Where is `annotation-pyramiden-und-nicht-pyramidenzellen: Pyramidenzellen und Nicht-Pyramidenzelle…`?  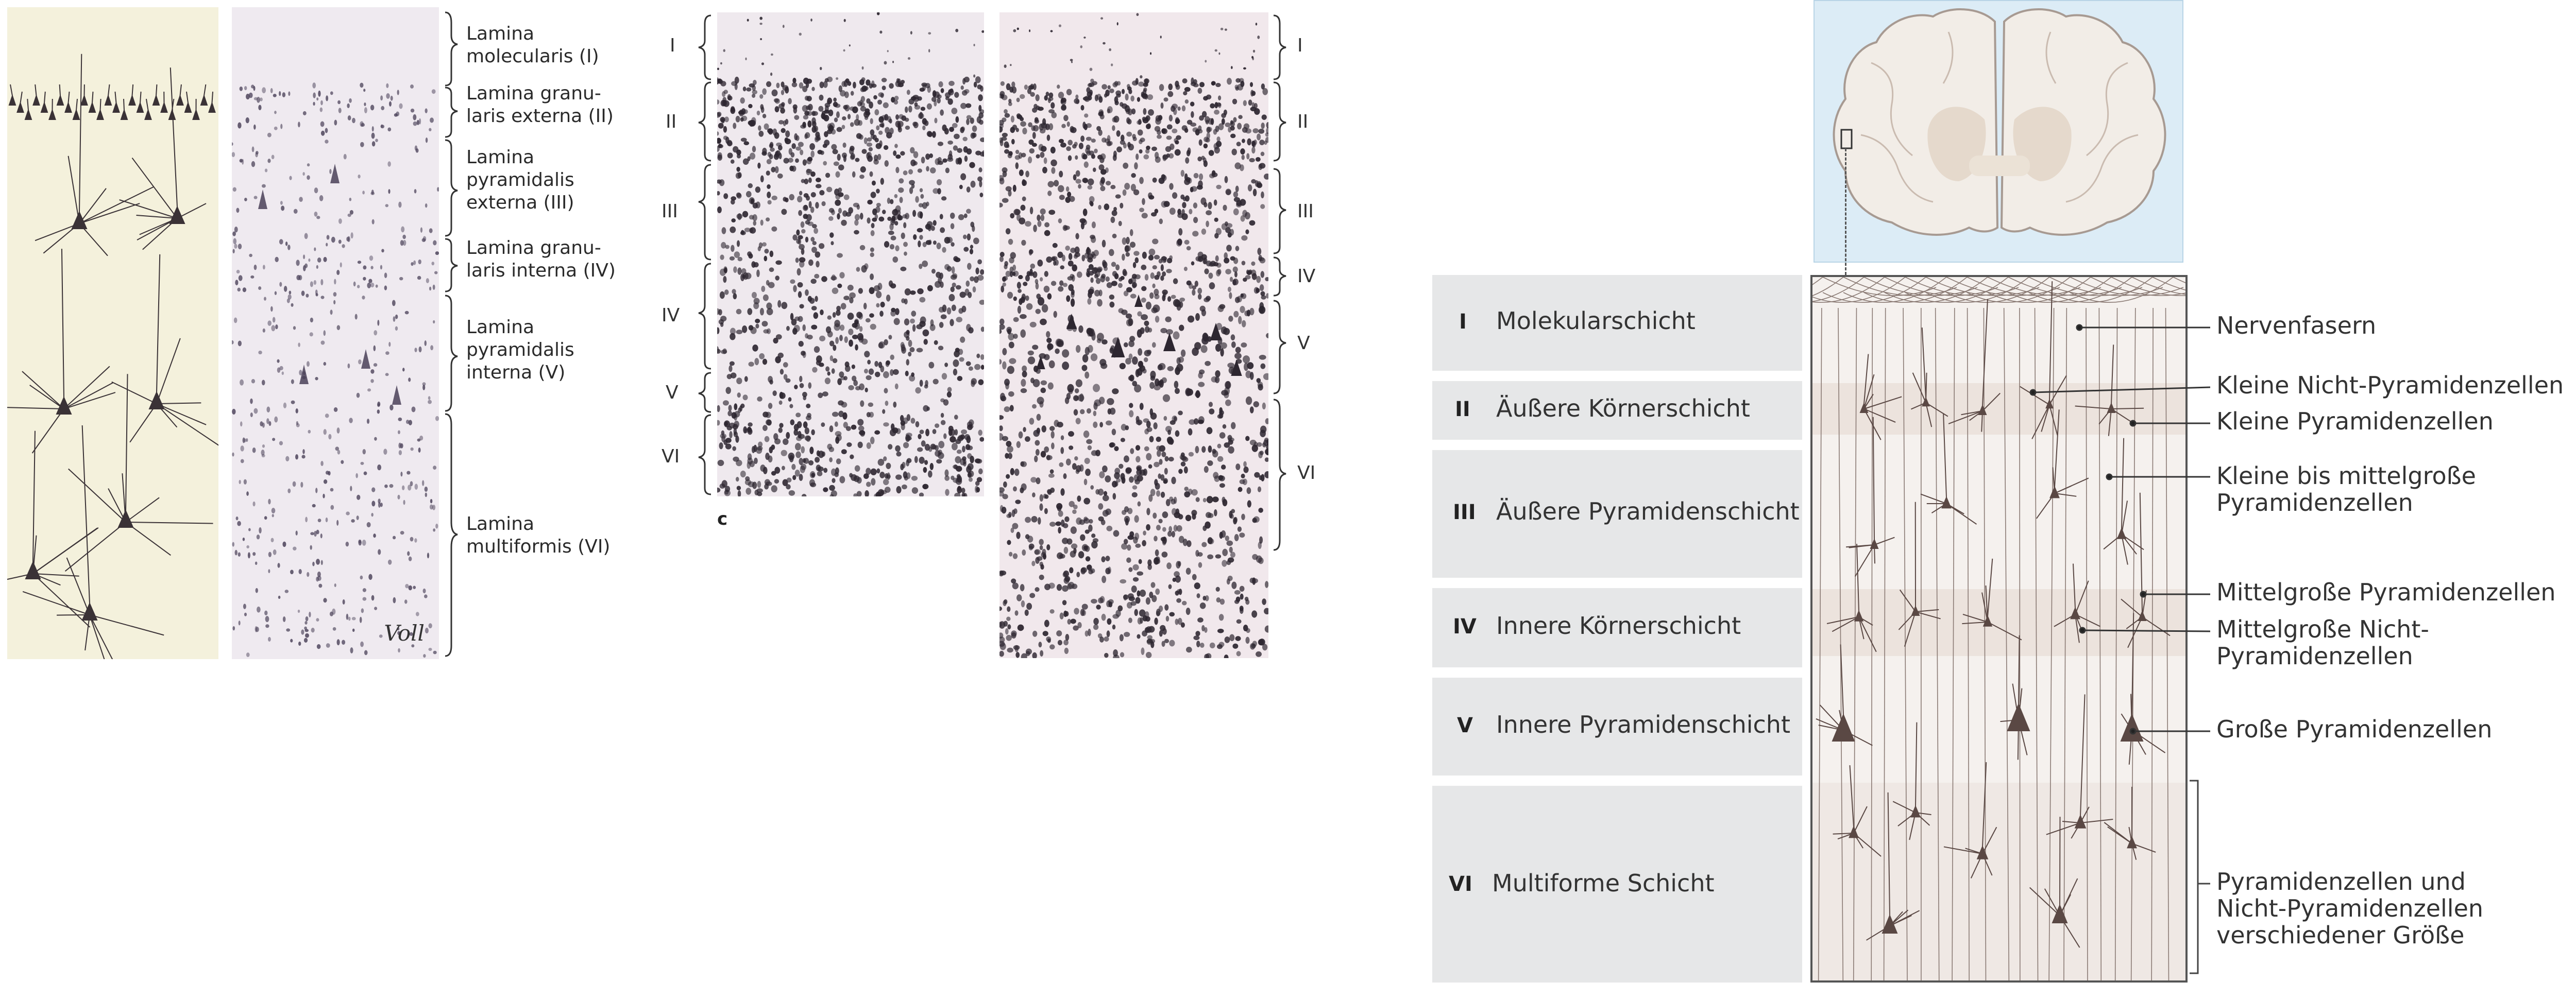
annotation-pyramiden-und-nicht-pyramidenzellen: Pyramidenzellen und Nicht-Pyramidenzelle… is located at coordinates (2350, 908).